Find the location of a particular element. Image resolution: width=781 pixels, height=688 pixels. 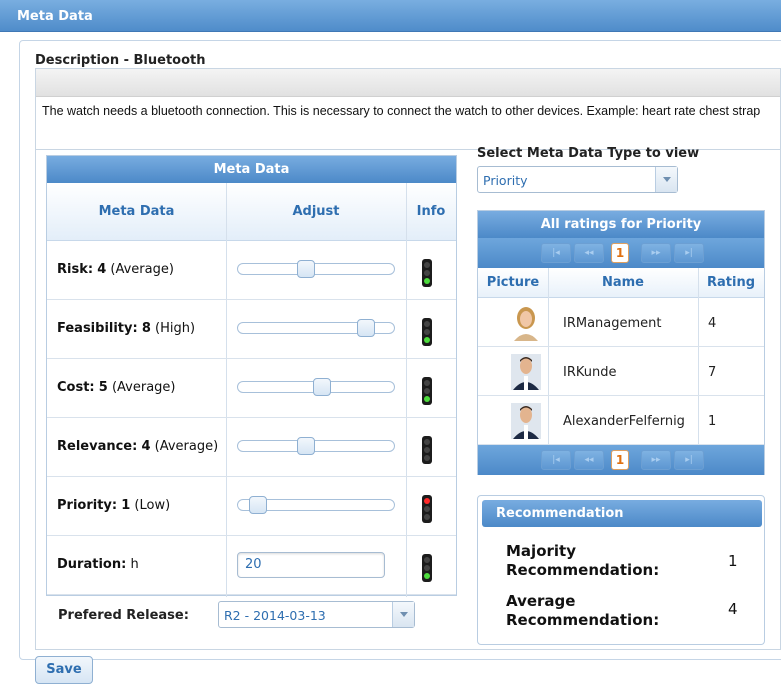

rating-value: 1 is located at coordinates (712, 421).